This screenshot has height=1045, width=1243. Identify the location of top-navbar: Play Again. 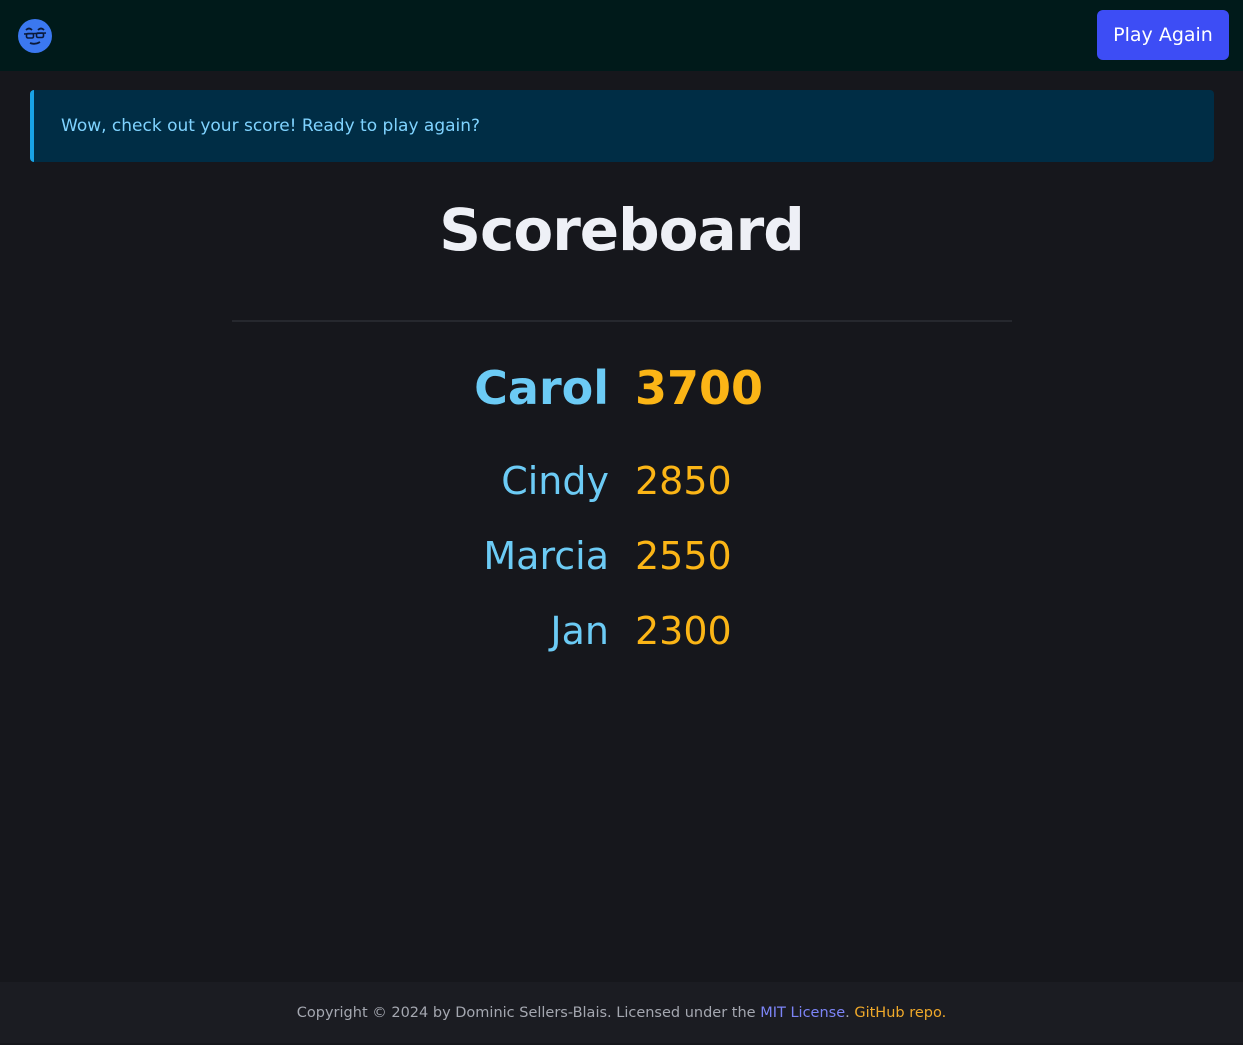
(621, 35).